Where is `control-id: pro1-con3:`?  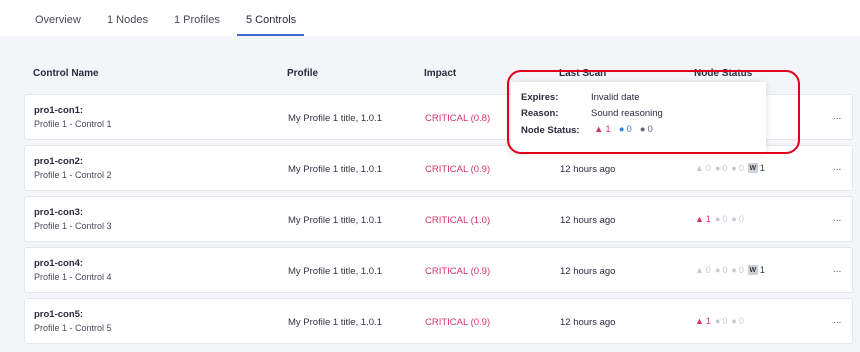 control-id: pro1-con3: is located at coordinates (58, 212).